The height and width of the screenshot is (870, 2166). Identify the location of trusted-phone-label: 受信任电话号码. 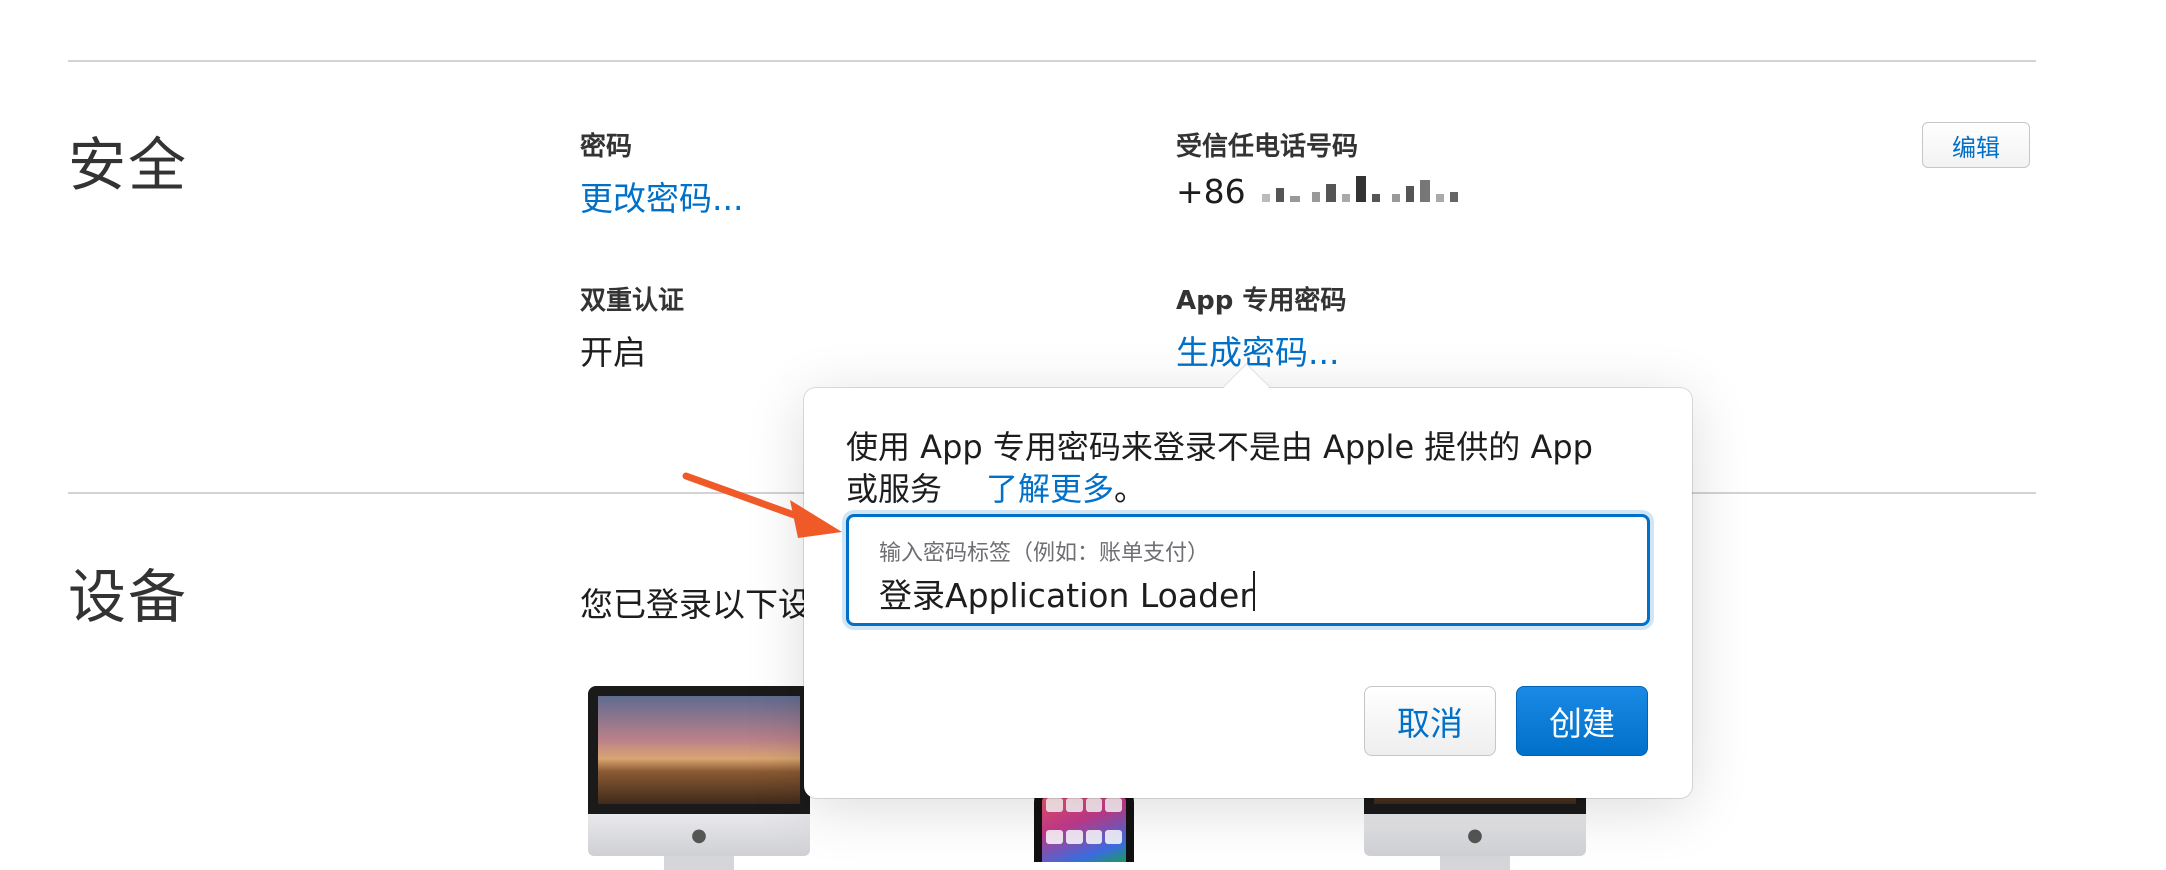
(1267, 147).